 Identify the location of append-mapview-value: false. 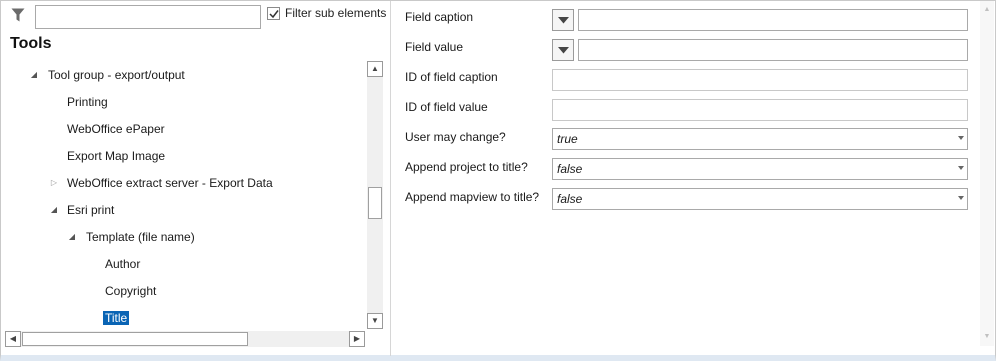
(570, 199).